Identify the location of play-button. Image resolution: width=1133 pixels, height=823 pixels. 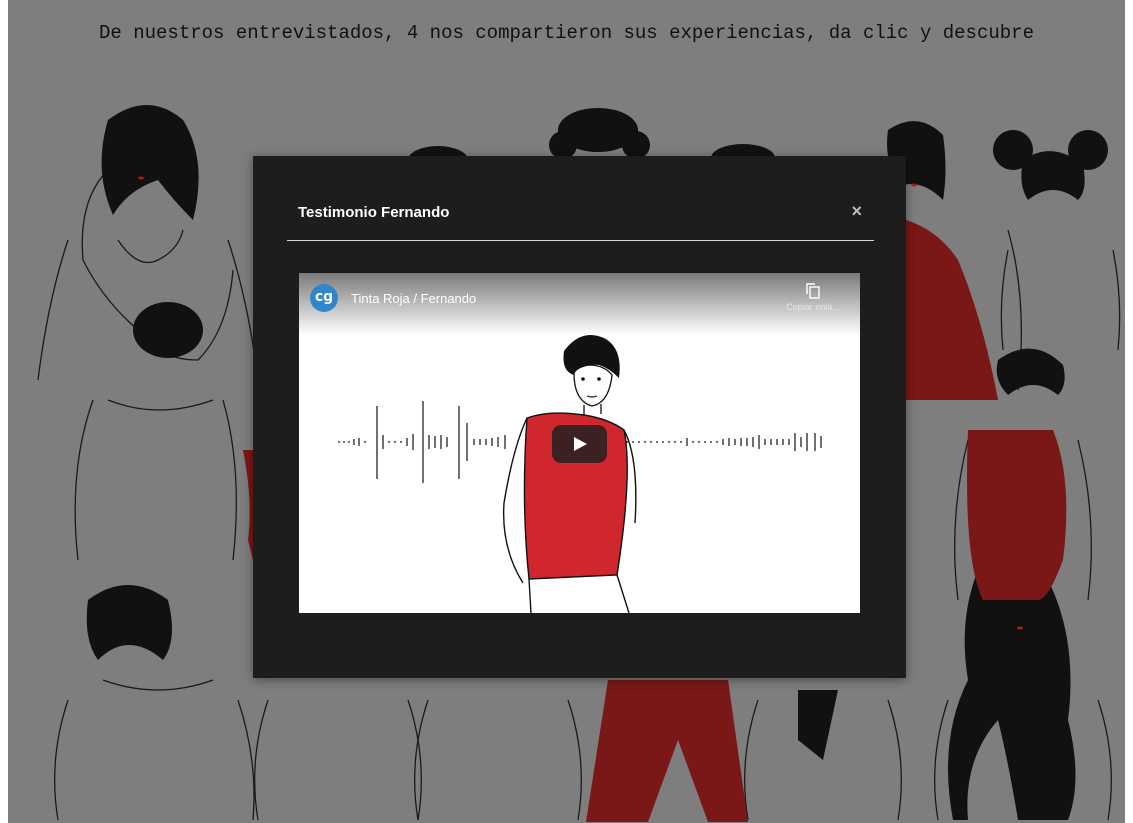
(579, 444).